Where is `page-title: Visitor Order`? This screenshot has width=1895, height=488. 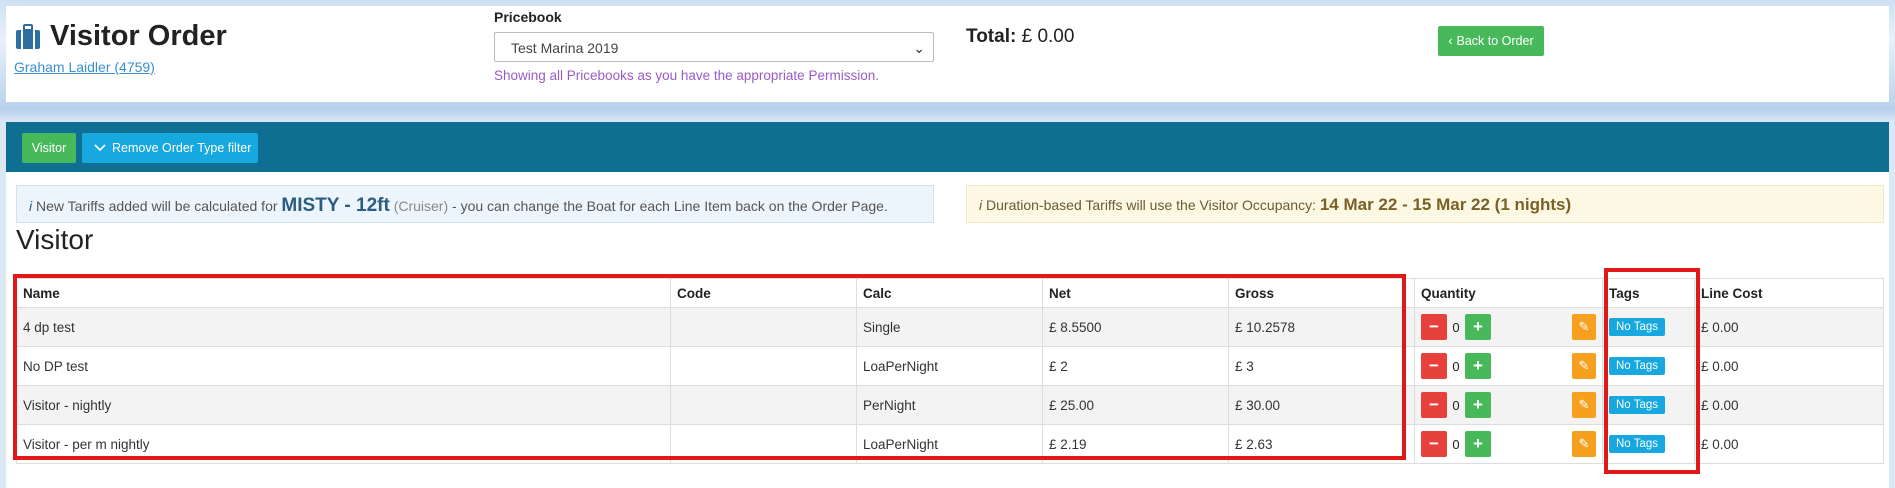 page-title: Visitor Order is located at coordinates (120, 36).